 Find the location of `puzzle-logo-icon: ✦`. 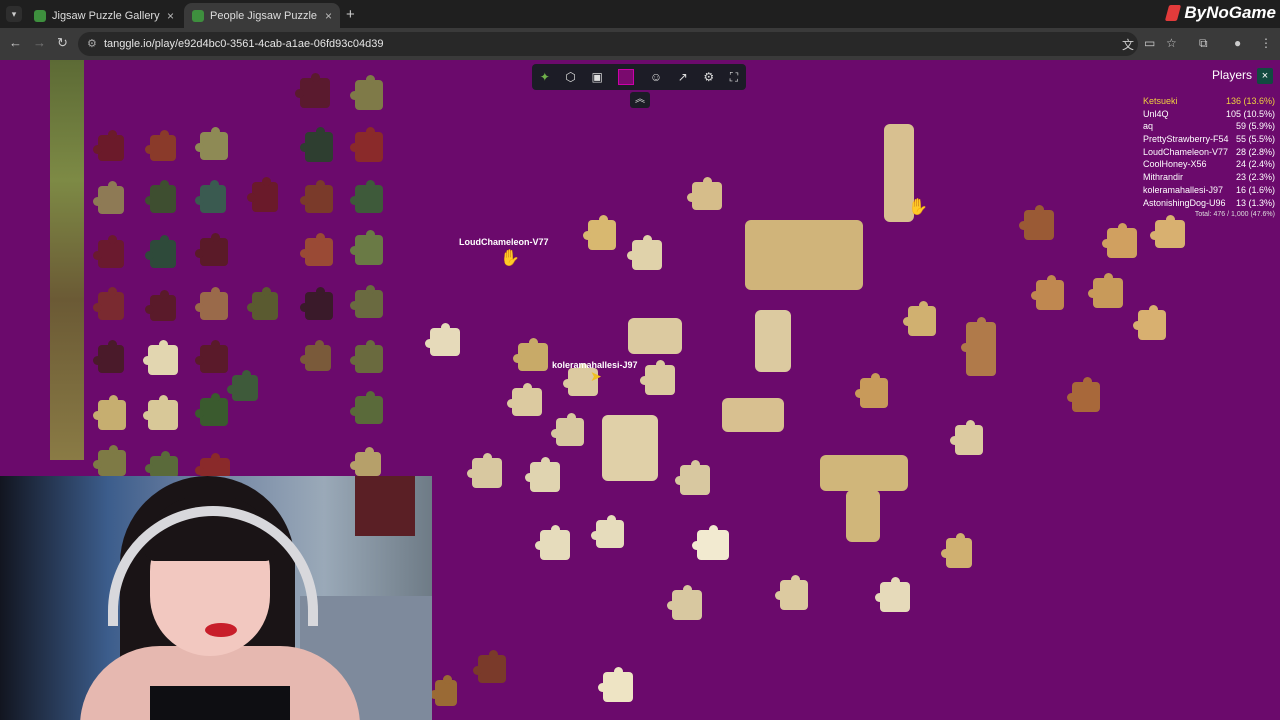

puzzle-logo-icon: ✦ is located at coordinates (545, 77).